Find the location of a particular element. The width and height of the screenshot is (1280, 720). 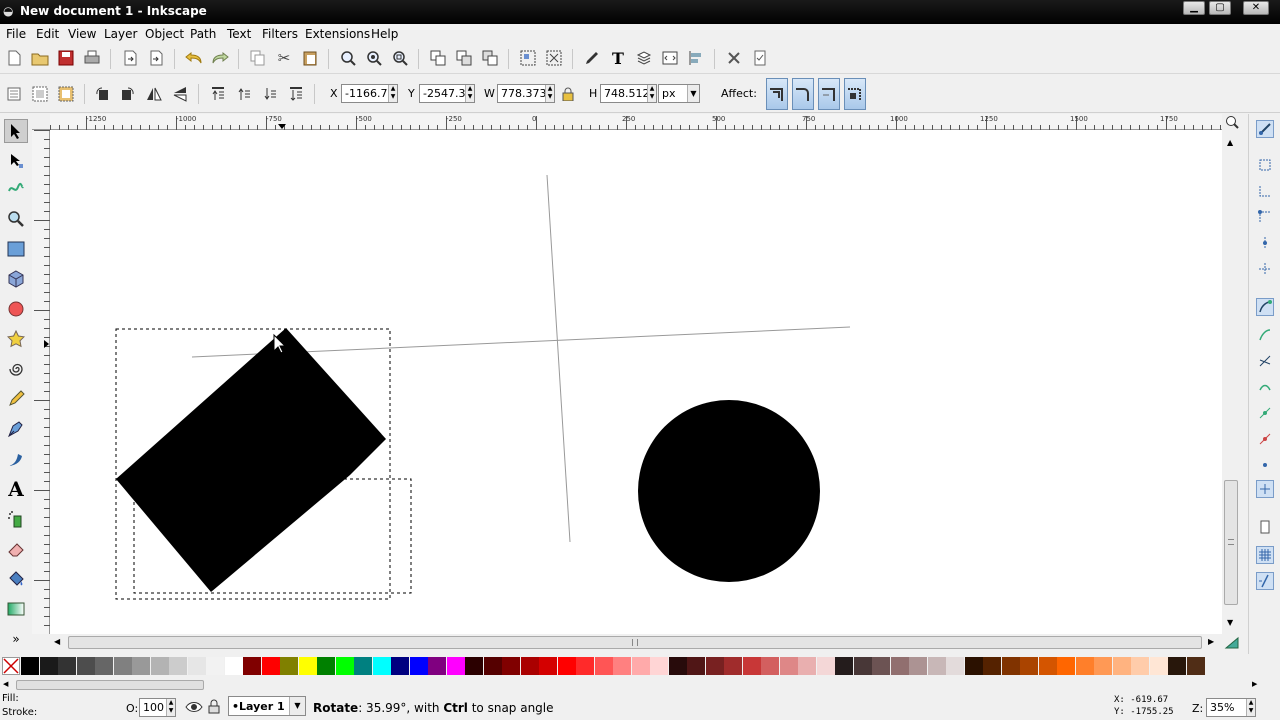

snap-nodes-icon is located at coordinates (1265, 307).